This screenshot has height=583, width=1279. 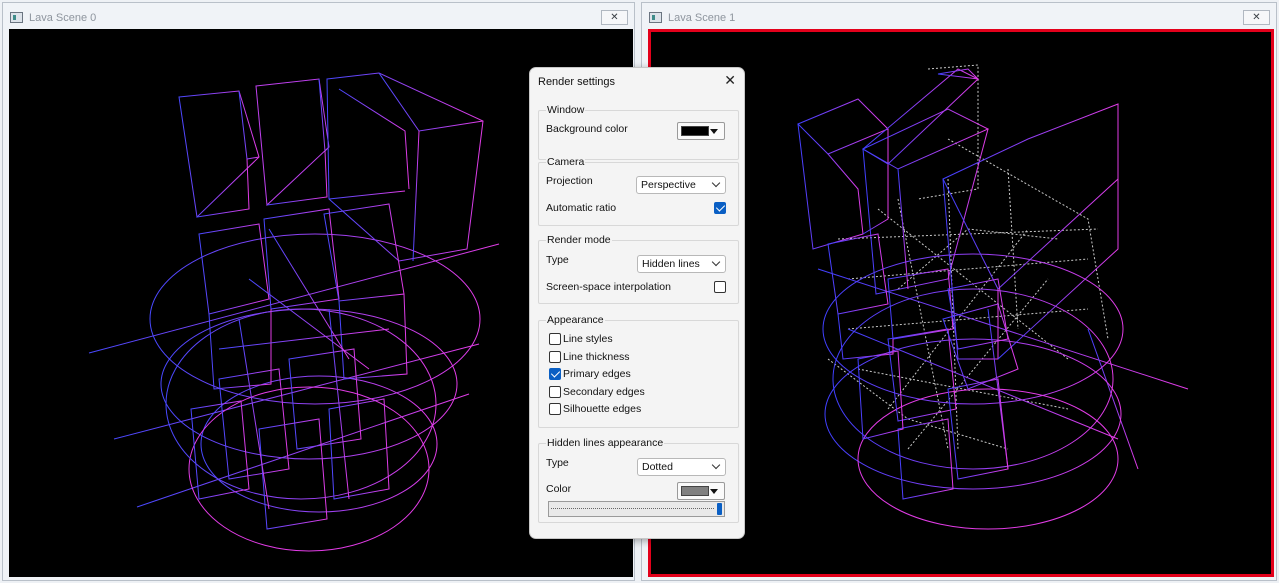 What do you see at coordinates (566, 110) in the screenshot?
I see `group-title: Window` at bounding box center [566, 110].